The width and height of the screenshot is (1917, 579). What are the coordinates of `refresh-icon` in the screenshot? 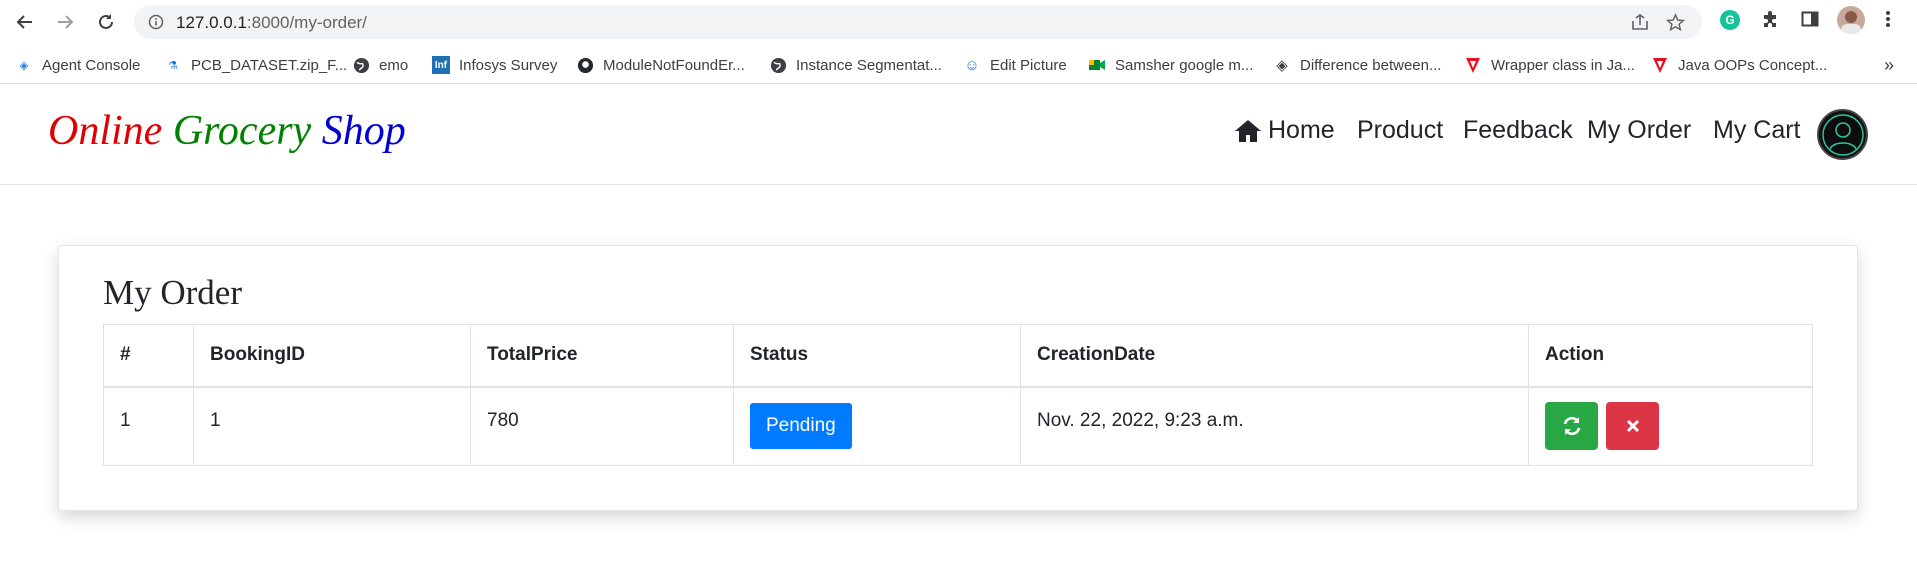 It's located at (1571, 426).